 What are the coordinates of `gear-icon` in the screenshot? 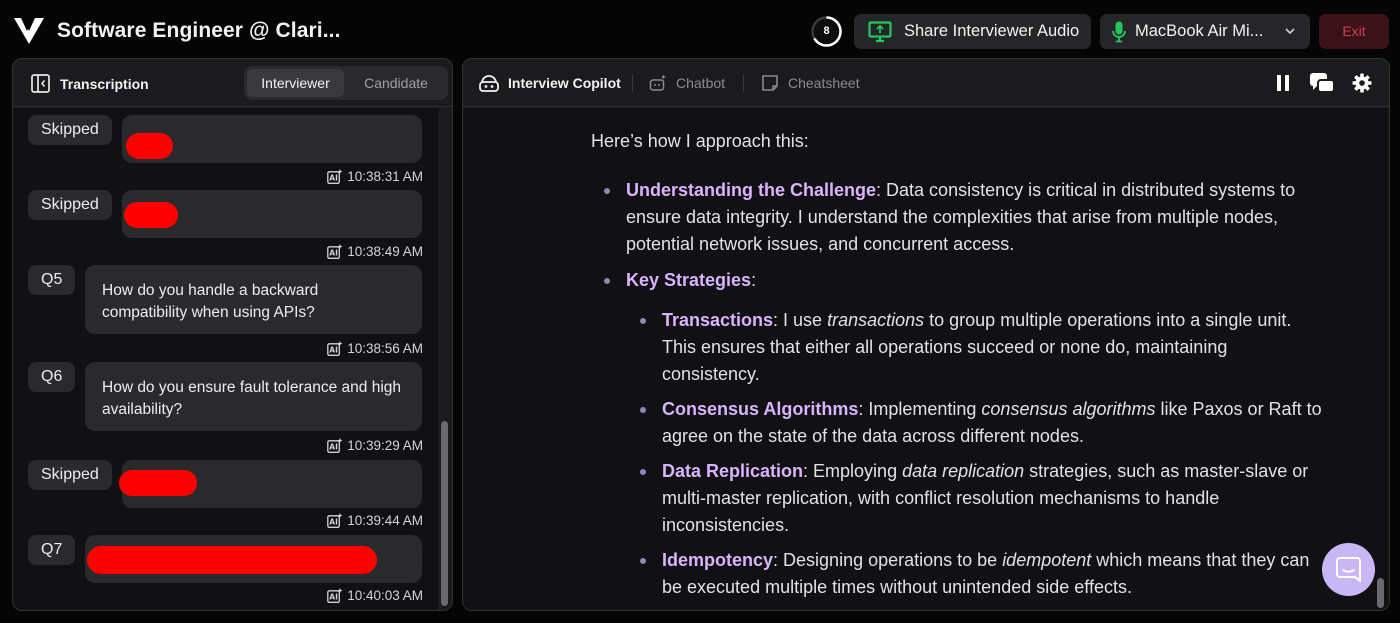 It's located at (1362, 83).